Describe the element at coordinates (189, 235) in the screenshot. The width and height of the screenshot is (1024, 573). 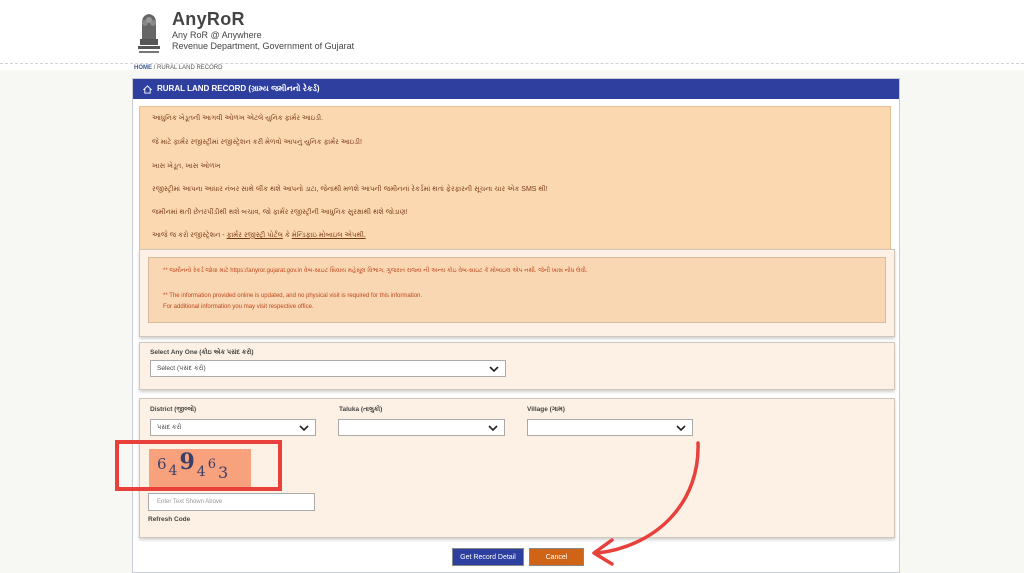
I see `notice-prefix: આજે જ કરો રજીસ્ટ્રેશન -` at that location.